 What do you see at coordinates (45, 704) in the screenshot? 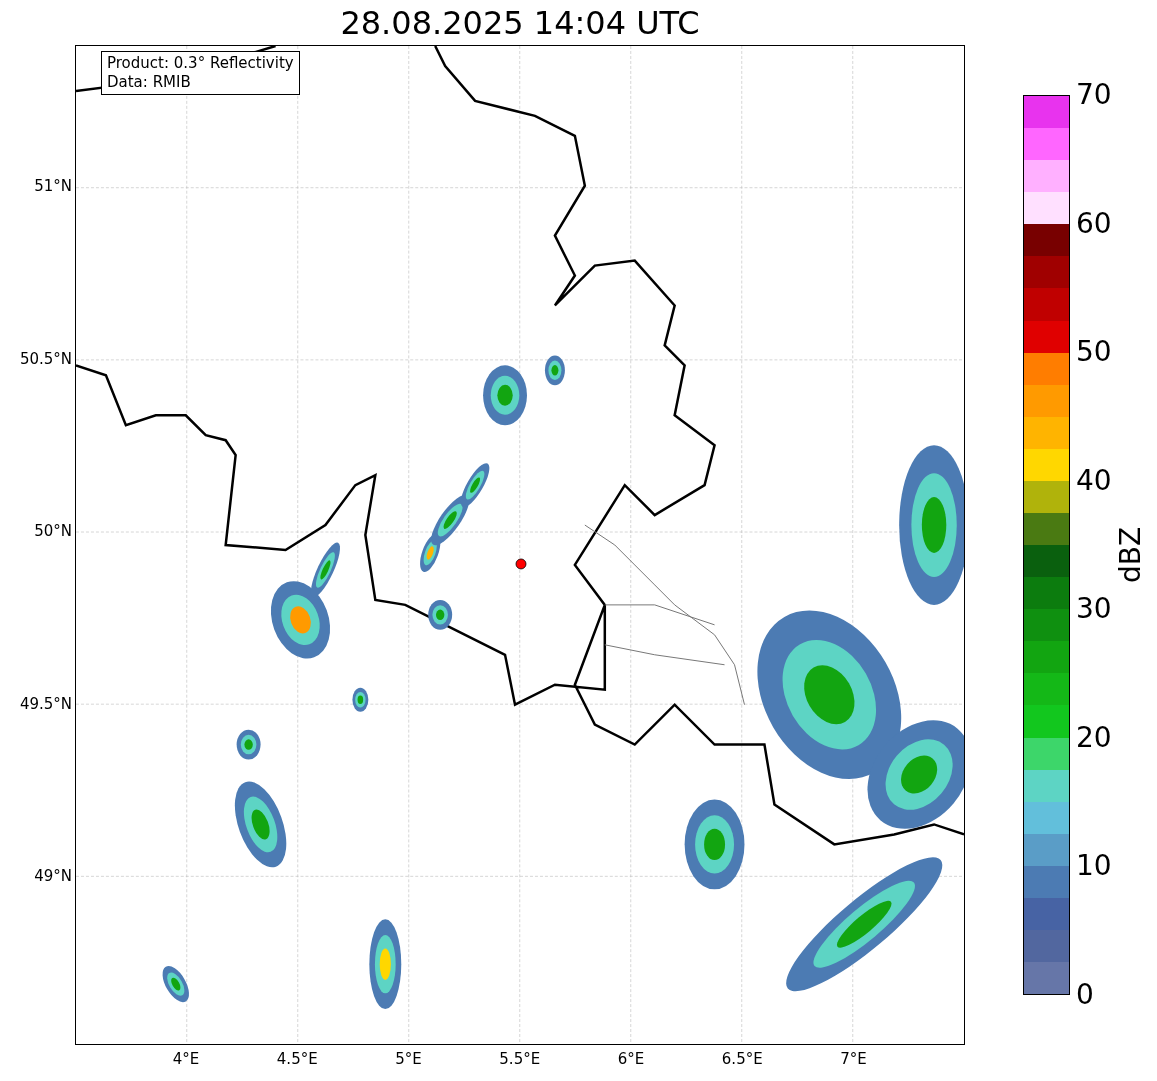
I see `latitude-label: 49.5°N` at bounding box center [45, 704].